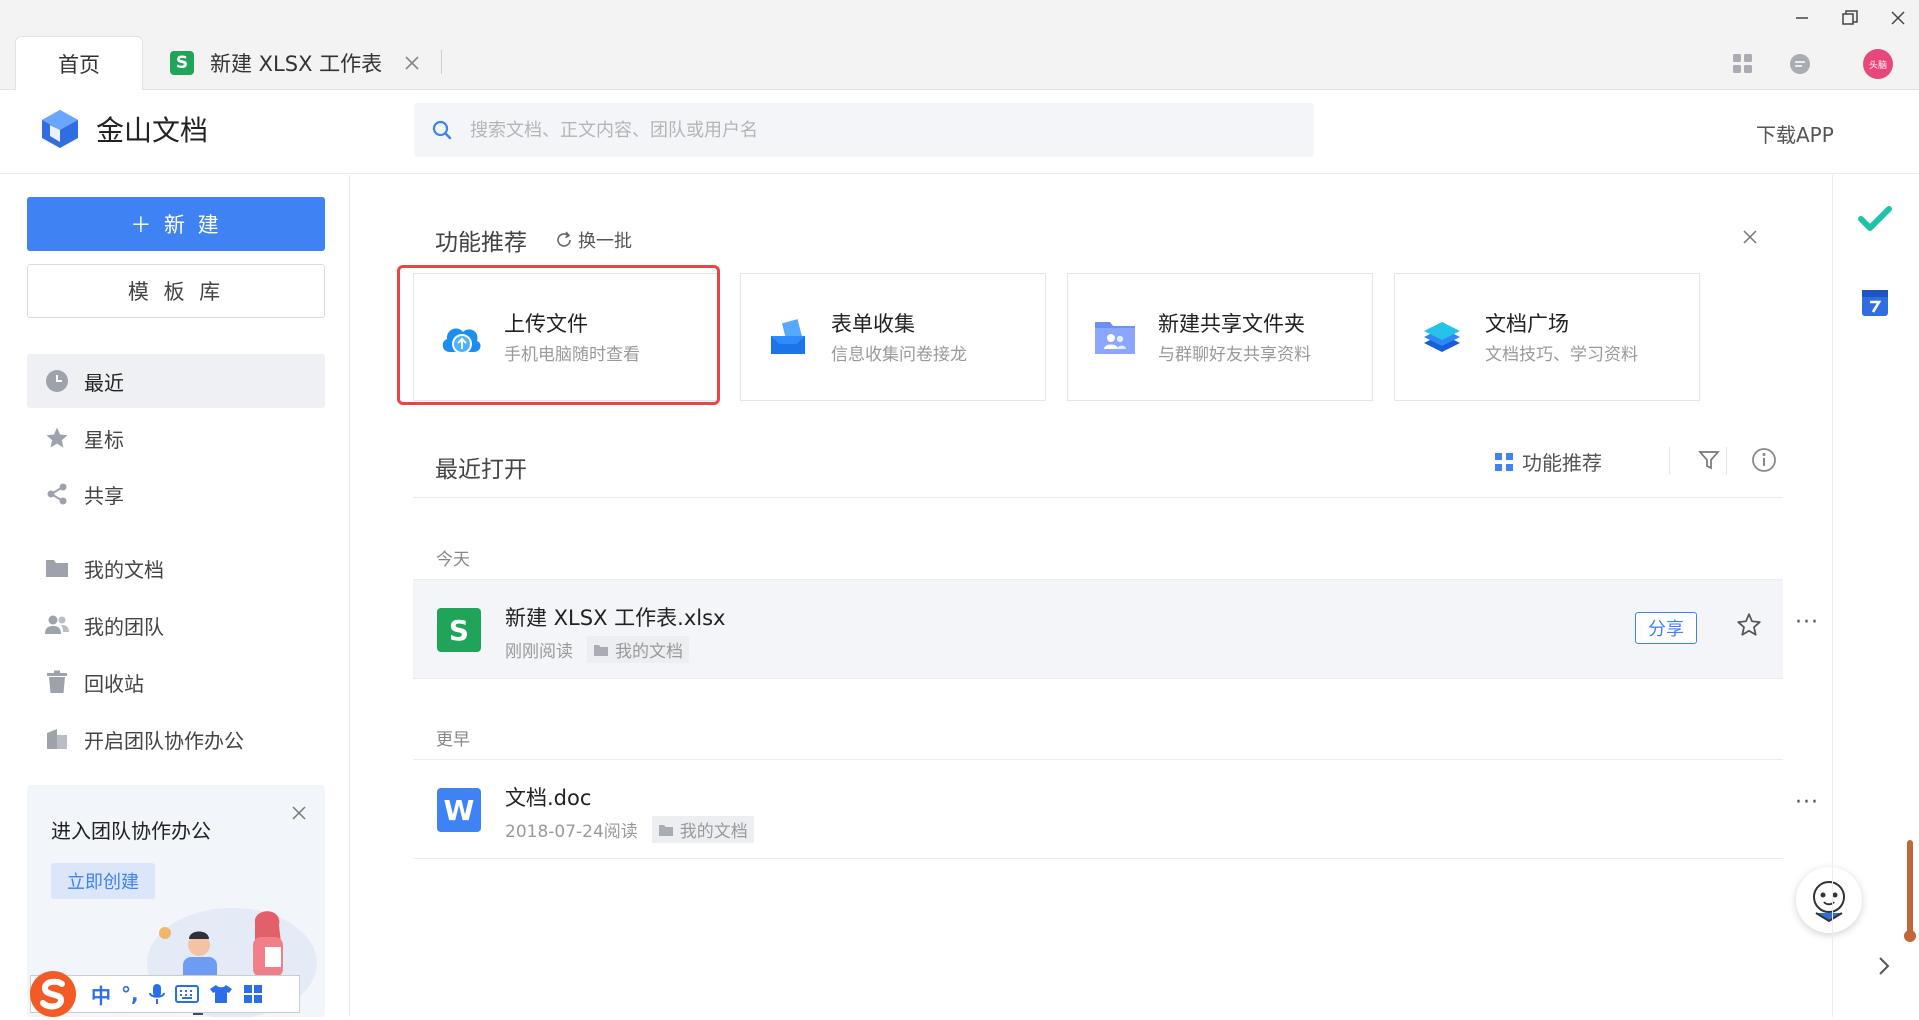 The height and width of the screenshot is (1020, 1919). I want to click on search-bar, so click(864, 130).